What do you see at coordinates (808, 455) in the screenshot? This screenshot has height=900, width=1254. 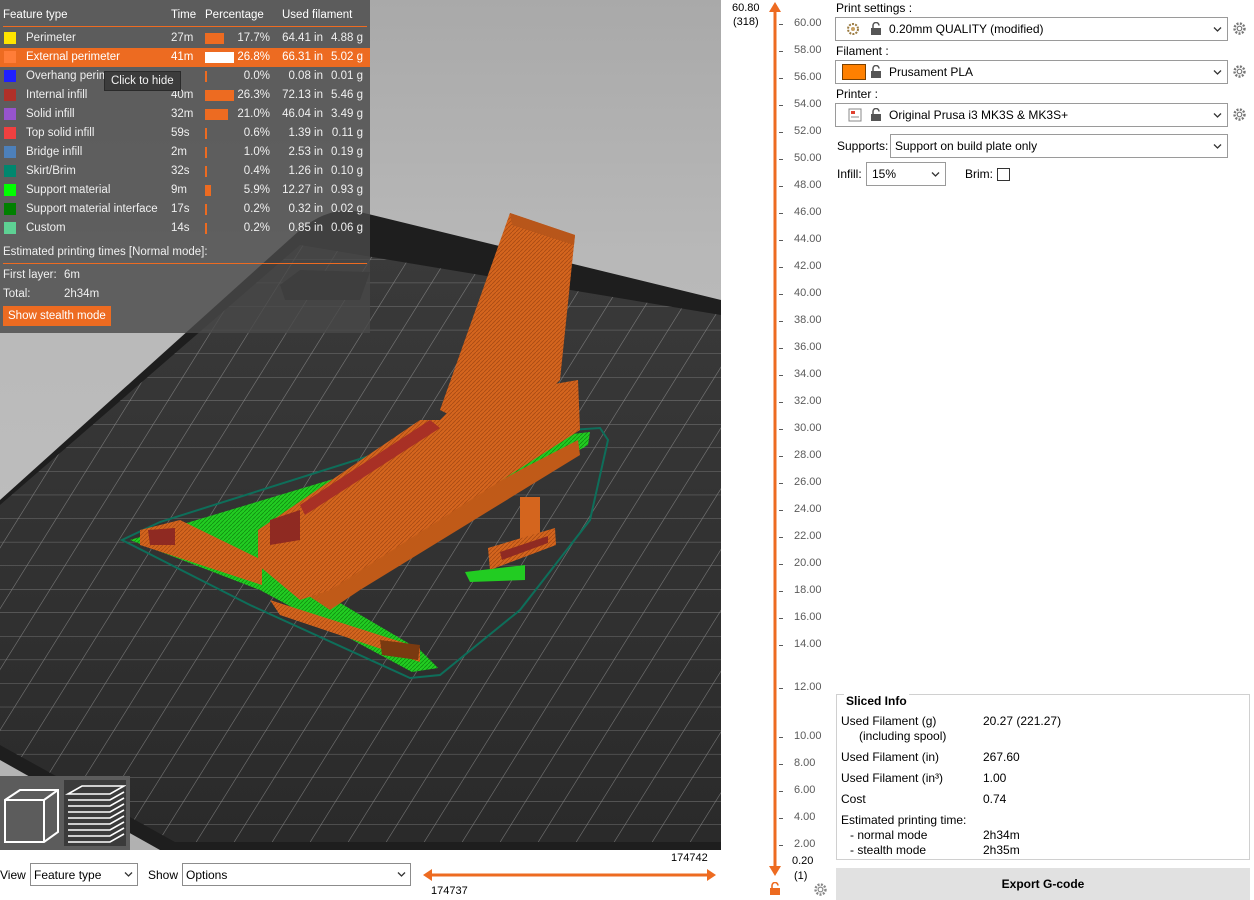 I see `layer-tick-label: 28.00` at bounding box center [808, 455].